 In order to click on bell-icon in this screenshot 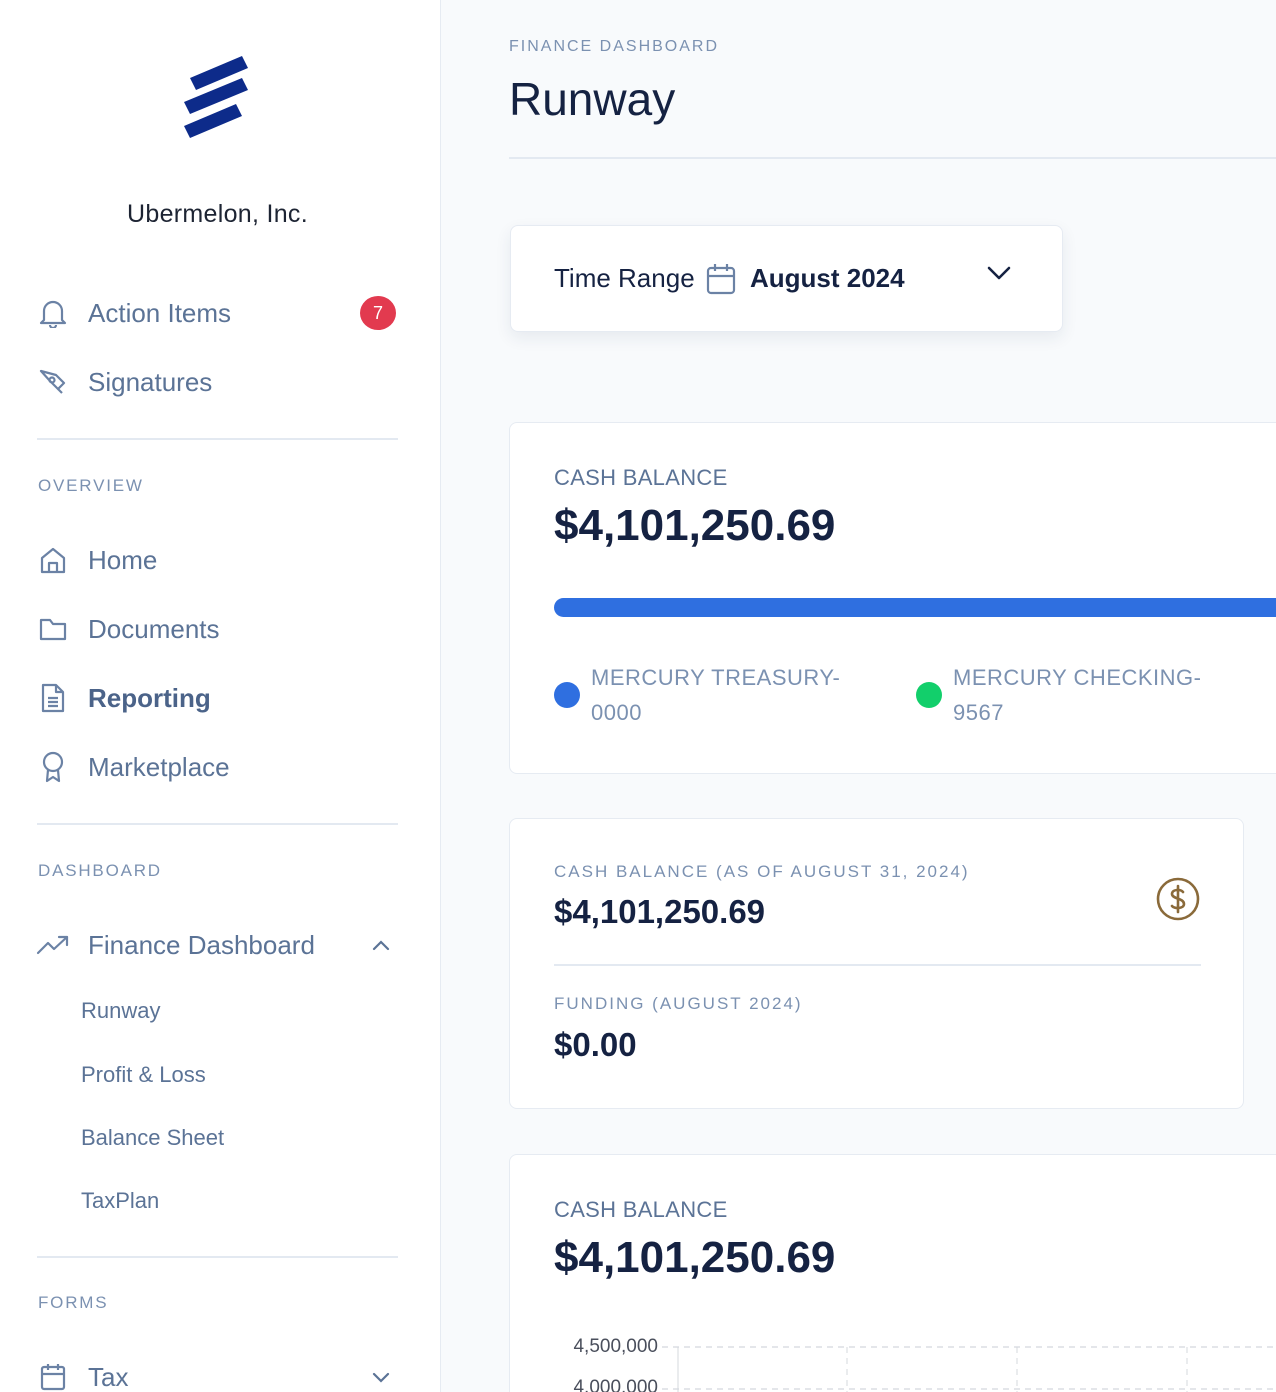, I will do `click(53, 313)`.